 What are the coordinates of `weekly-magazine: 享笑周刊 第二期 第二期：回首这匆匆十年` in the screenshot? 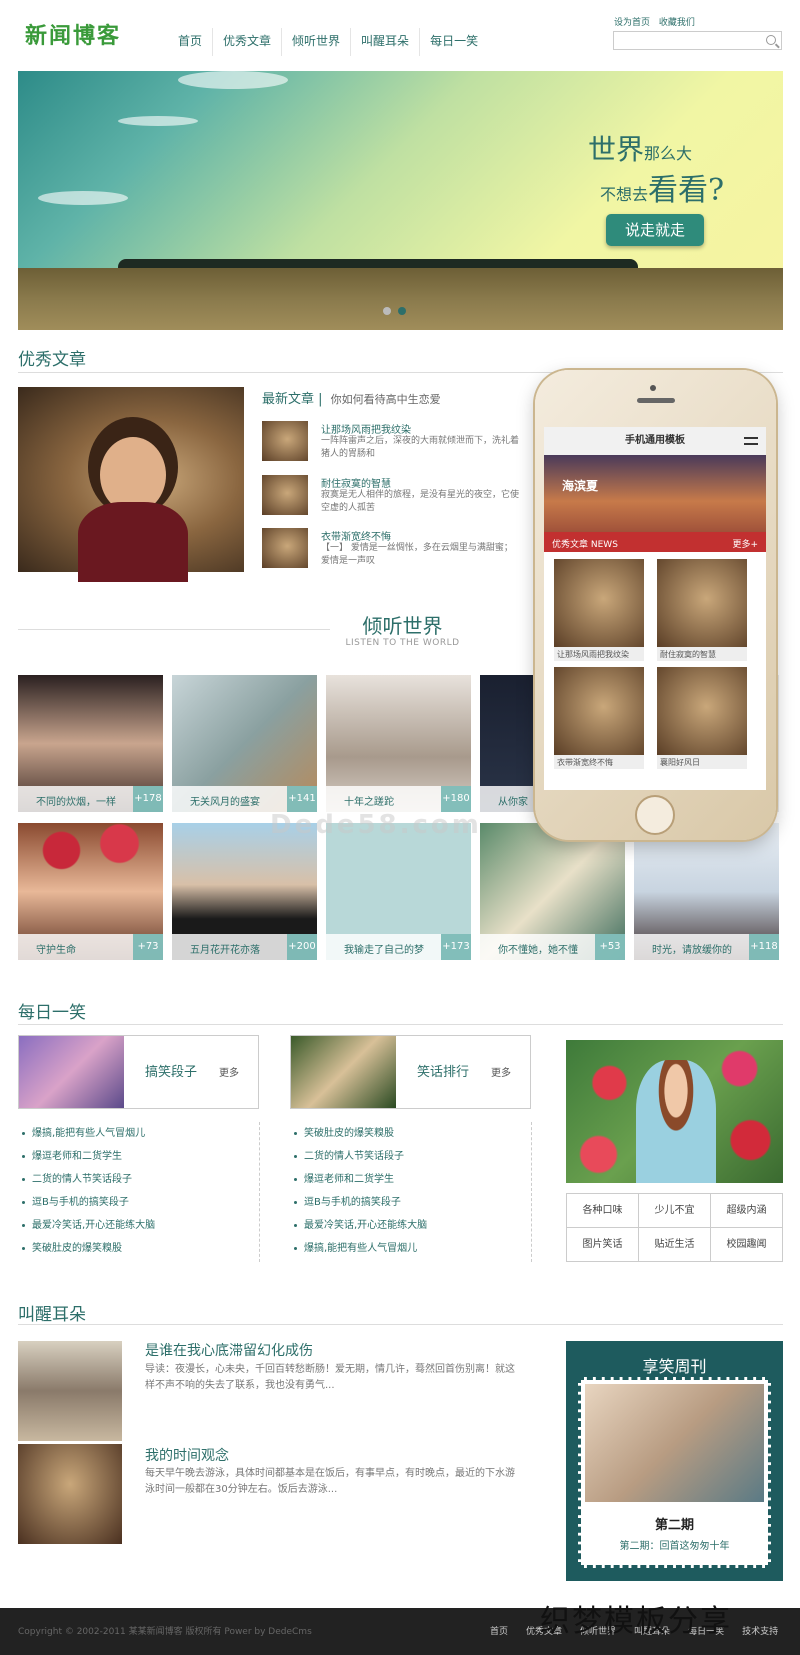 It's located at (674, 1461).